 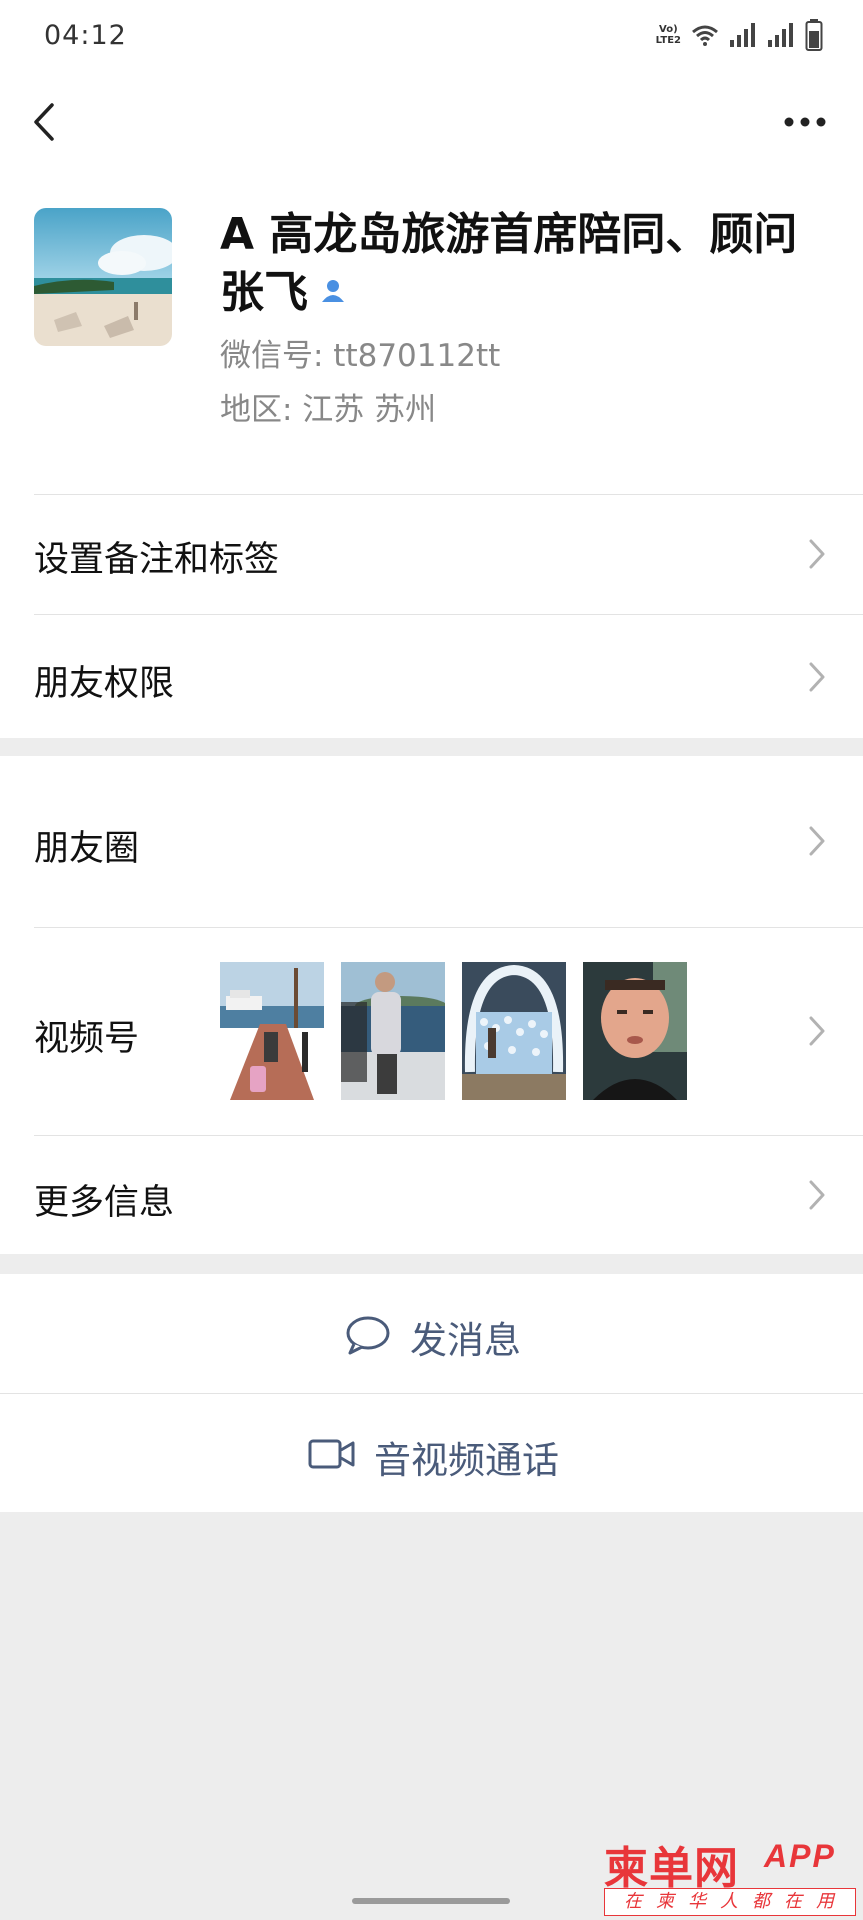 What do you see at coordinates (466, 1460) in the screenshot?
I see `video-call-label: 音视频通话` at bounding box center [466, 1460].